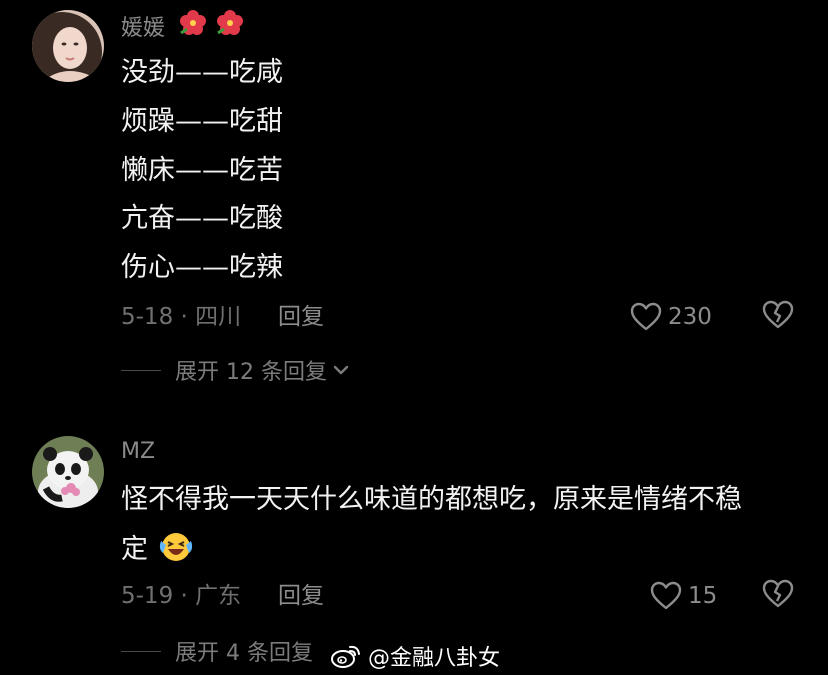  What do you see at coordinates (202, 121) in the screenshot?
I see `comment-text-line: 烦躁——吃甜` at bounding box center [202, 121].